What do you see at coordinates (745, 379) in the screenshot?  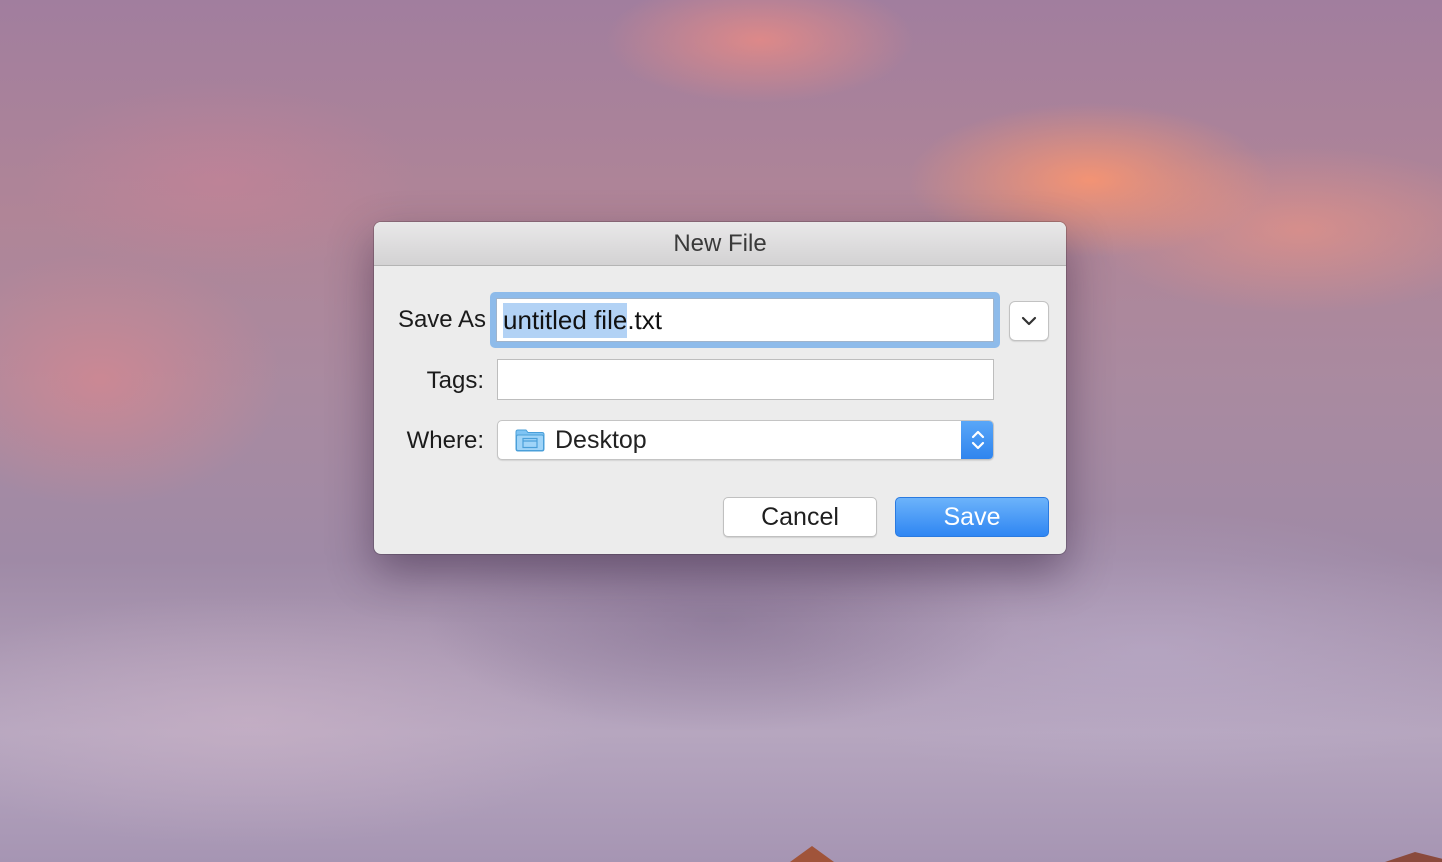 I see `tags-input` at bounding box center [745, 379].